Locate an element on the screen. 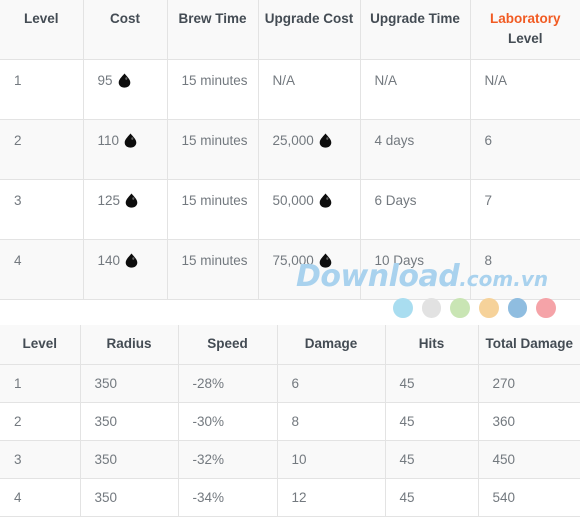 This screenshot has width=580, height=518. table-row: 3 350 -32% 10 45 450 is located at coordinates (290, 459).